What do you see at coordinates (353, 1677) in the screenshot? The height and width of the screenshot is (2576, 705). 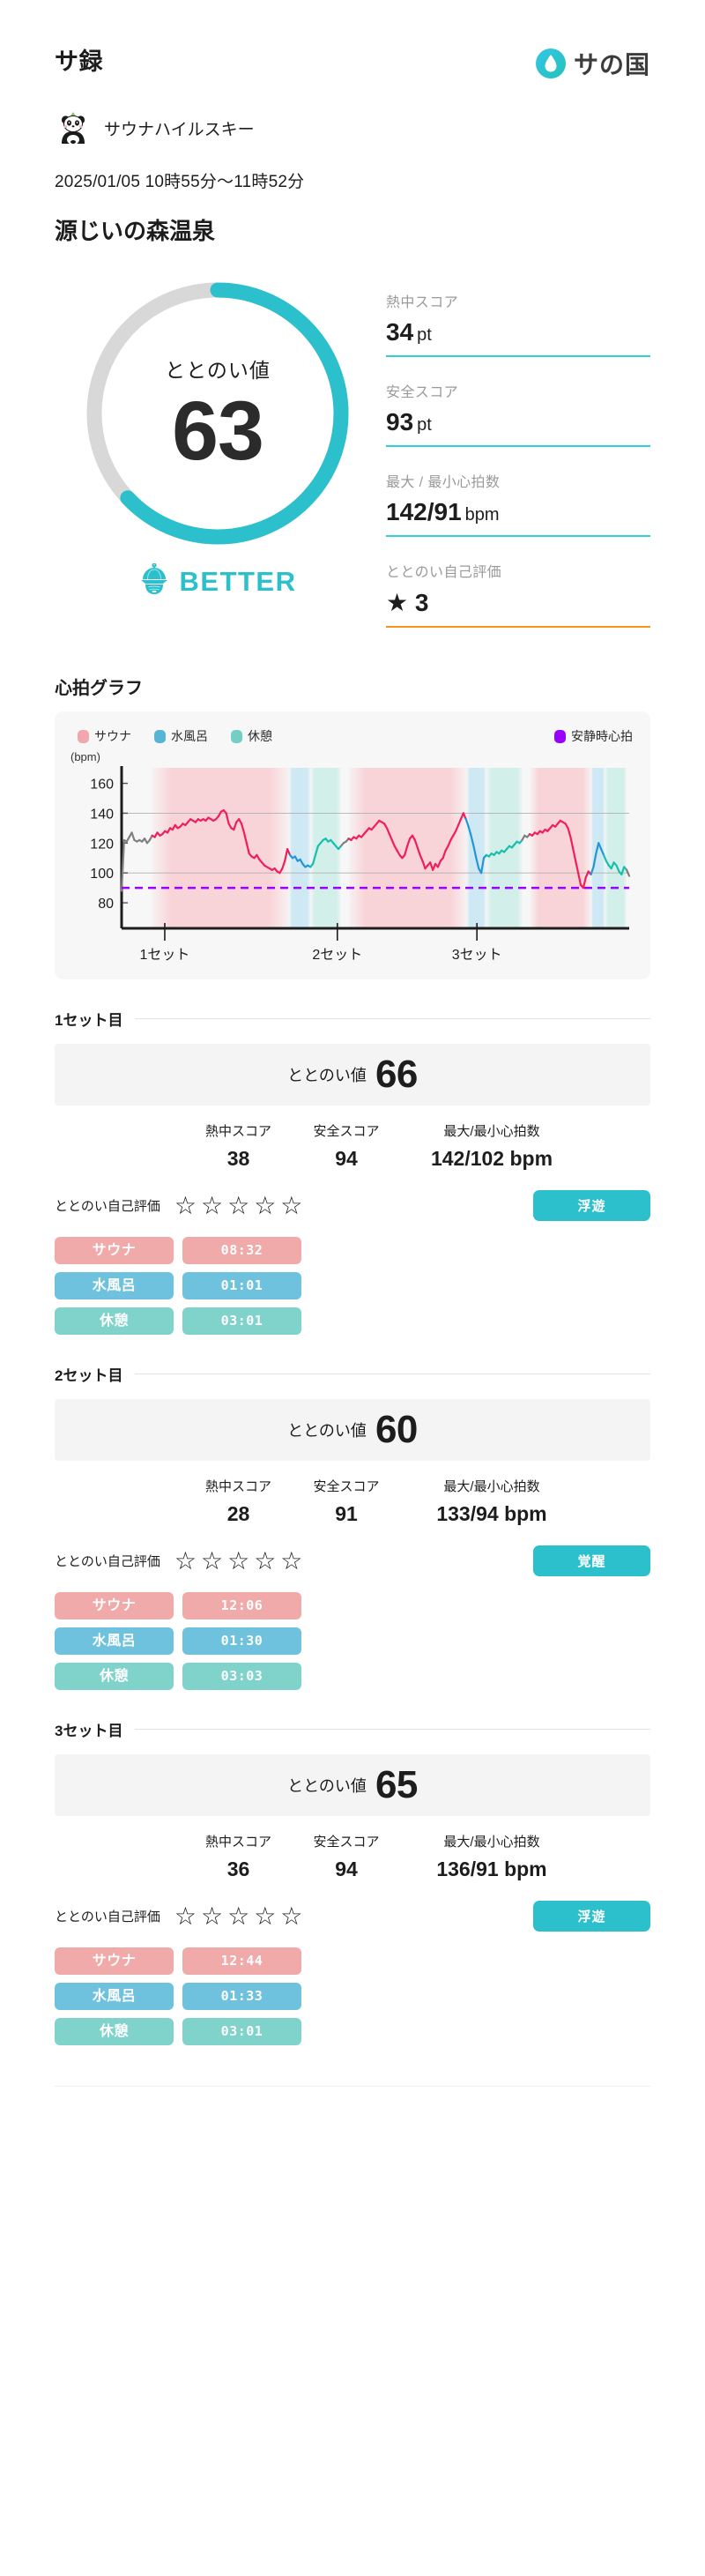 I see `chip-row: 休憩 03:03` at bounding box center [353, 1677].